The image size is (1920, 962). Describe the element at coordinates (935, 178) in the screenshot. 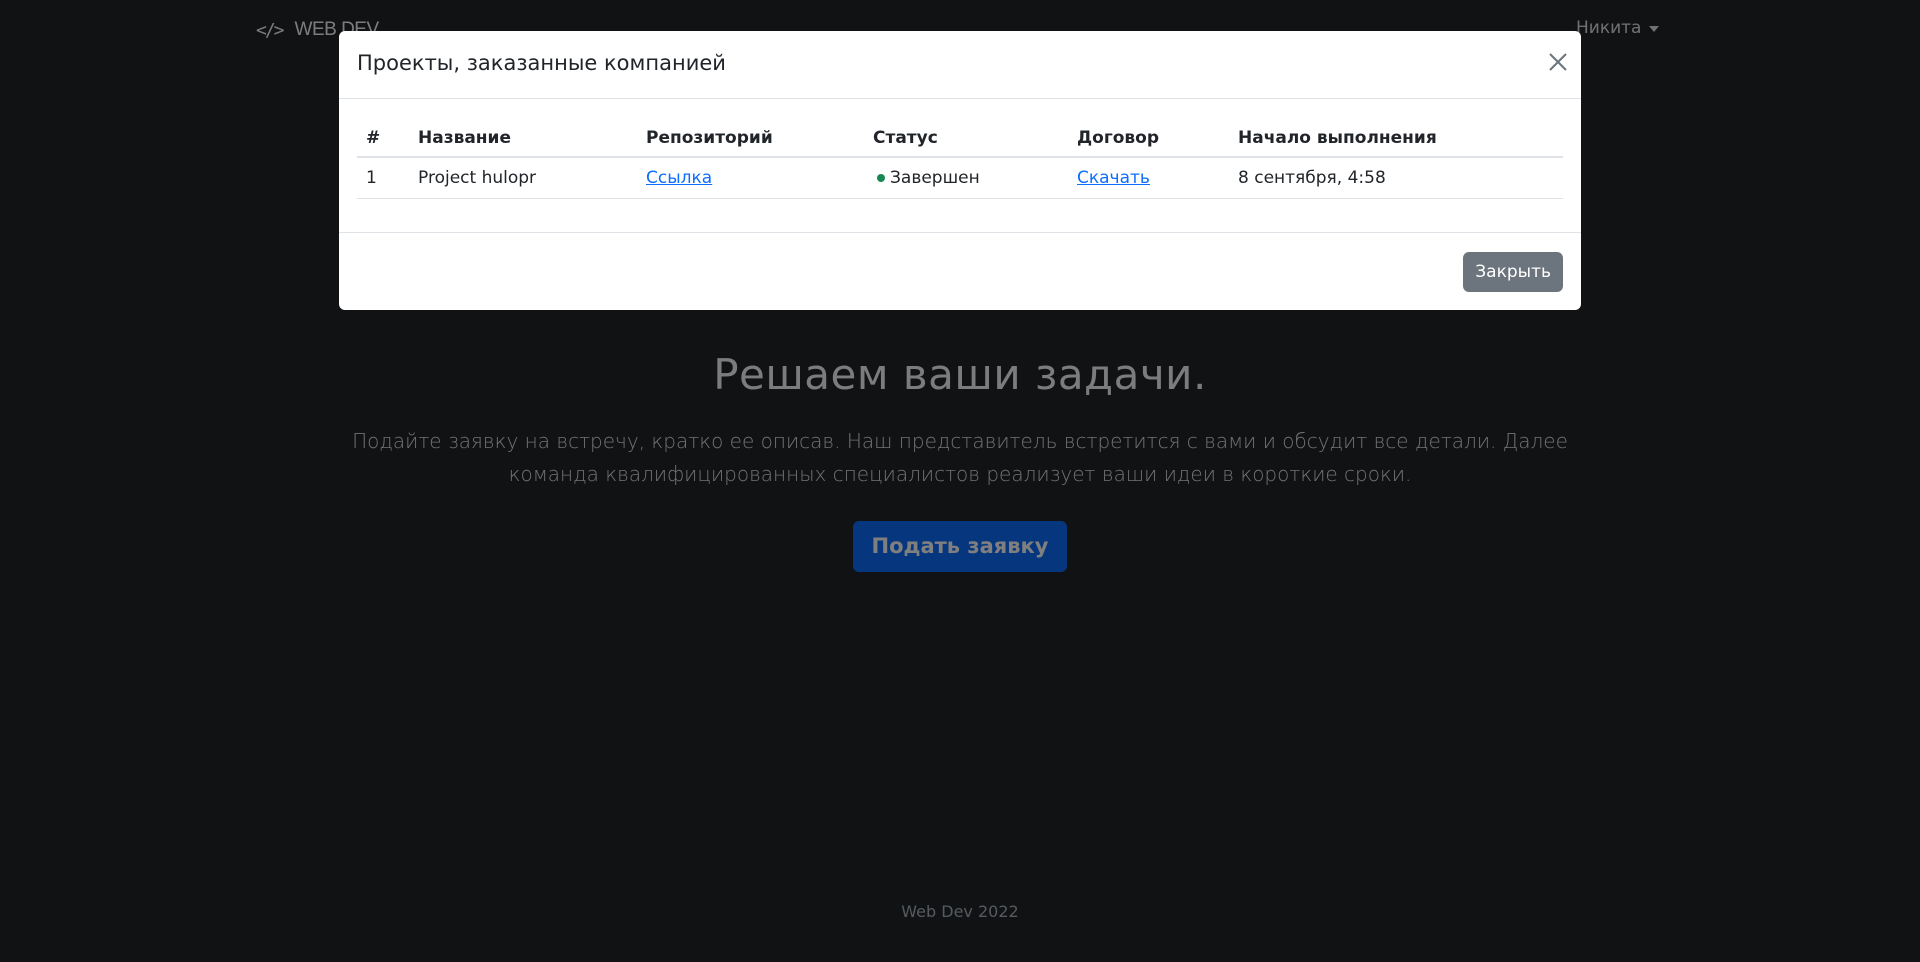

I see `status-text: Завершен` at that location.